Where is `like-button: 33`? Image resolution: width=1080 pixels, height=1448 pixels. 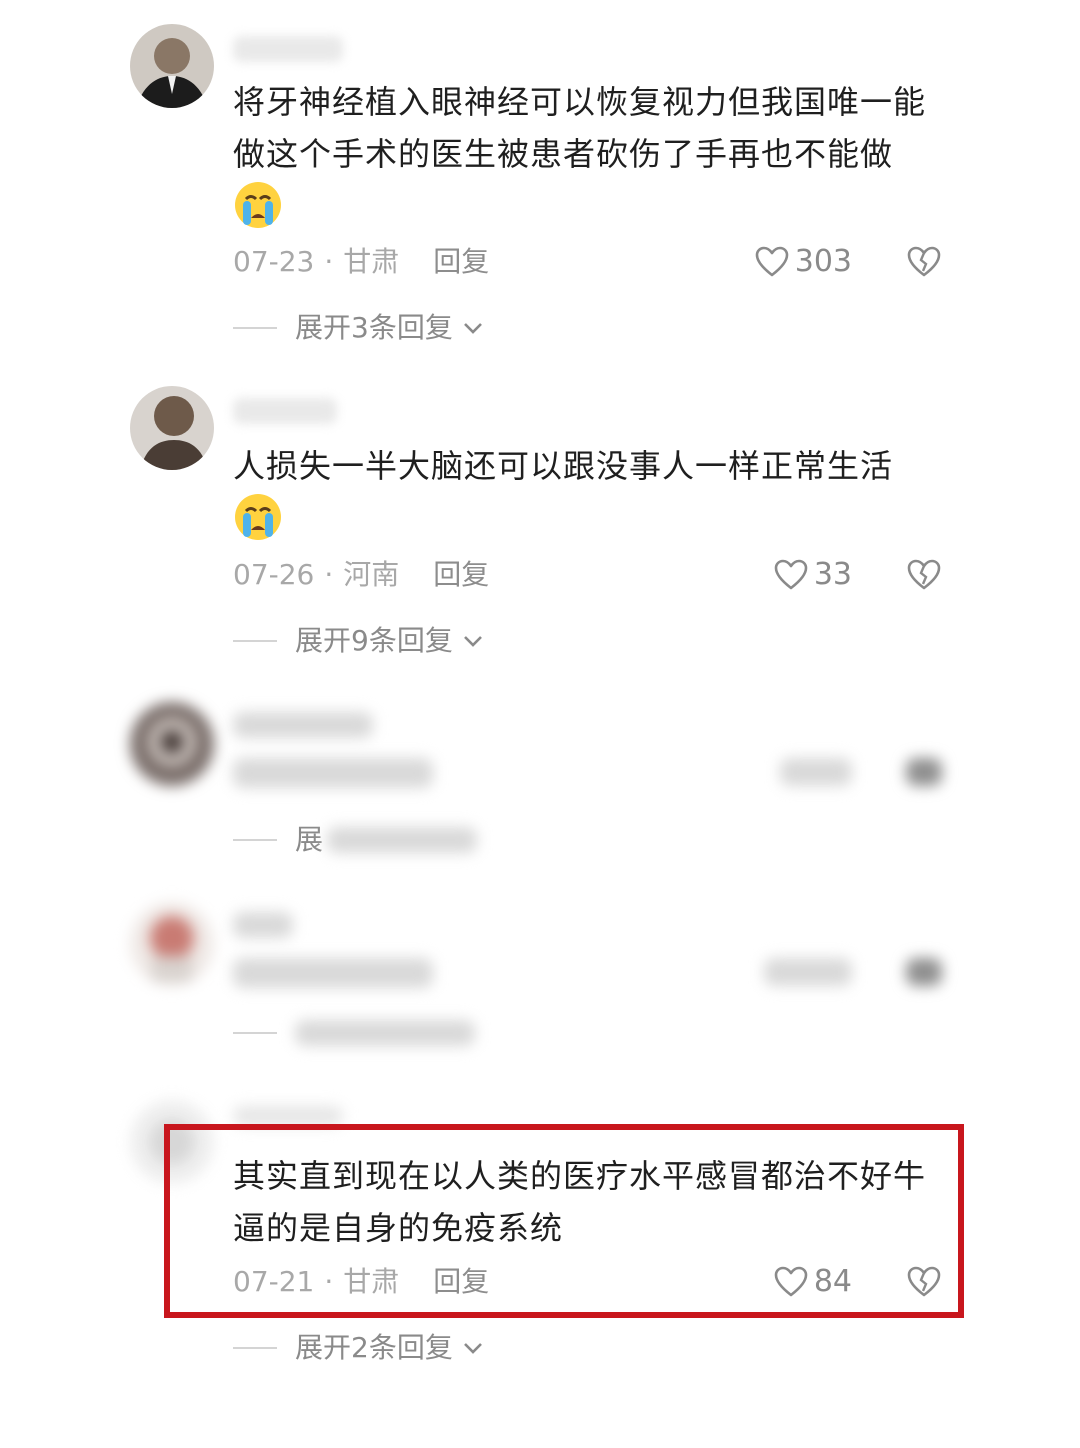
like-button: 33 is located at coordinates (813, 575).